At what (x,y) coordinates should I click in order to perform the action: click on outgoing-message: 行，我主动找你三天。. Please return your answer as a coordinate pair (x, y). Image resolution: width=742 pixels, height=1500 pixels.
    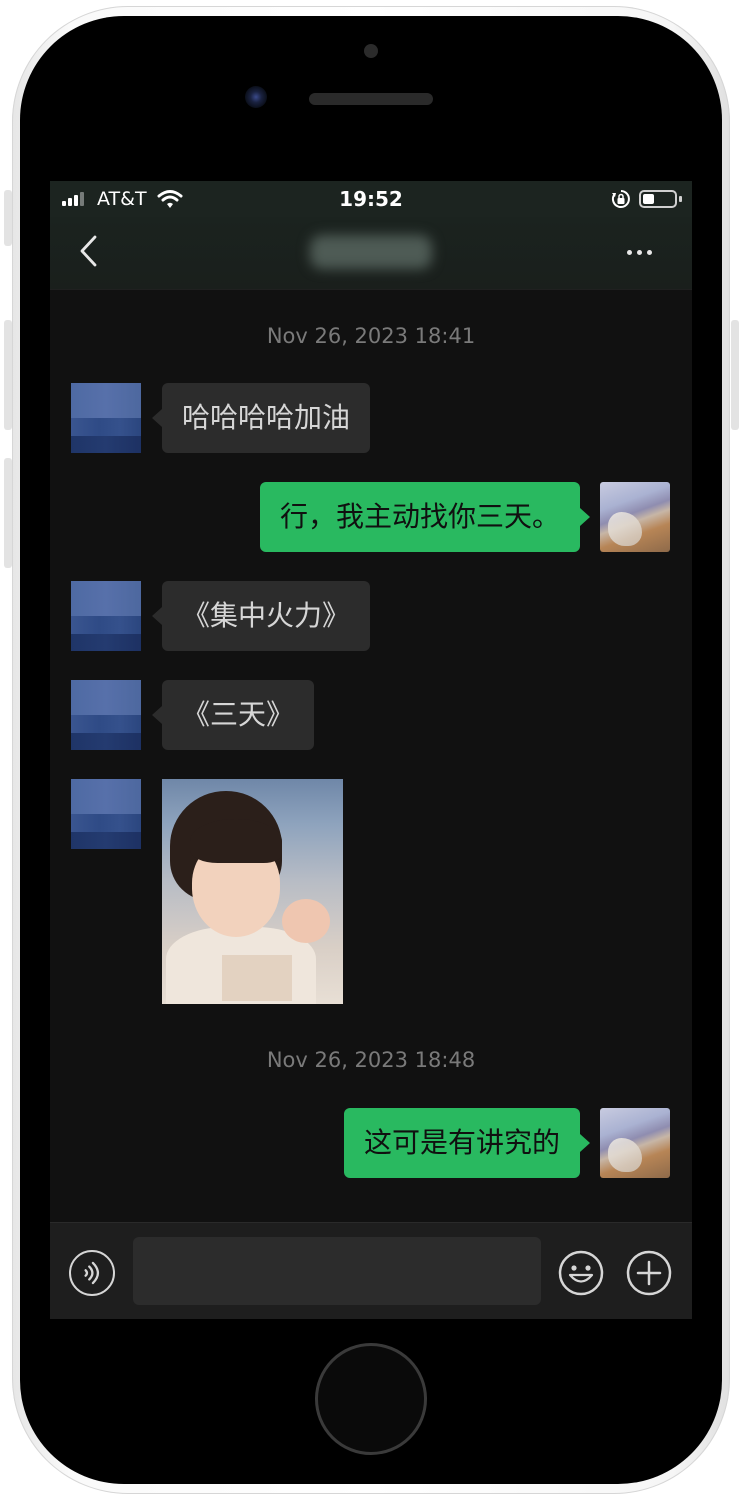
    Looking at the image, I should click on (425, 517).